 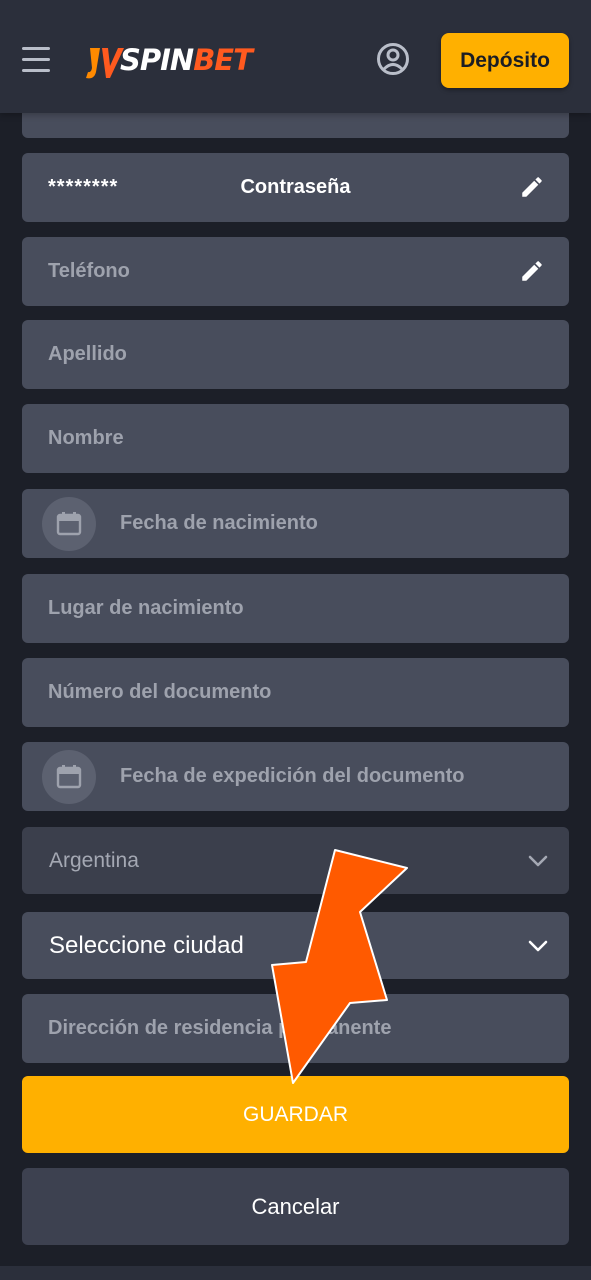 I want to click on logo-text: SPINBET, so click(x=186, y=60).